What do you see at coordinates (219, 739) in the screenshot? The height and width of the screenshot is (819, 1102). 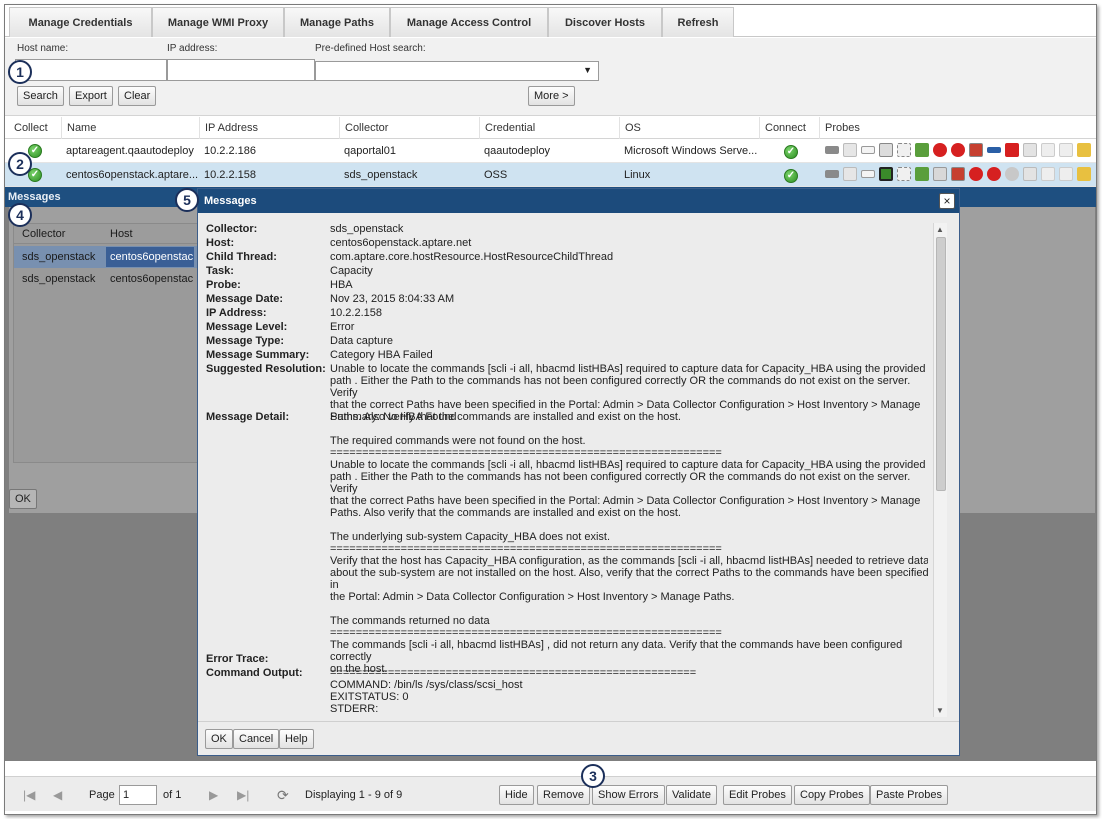 I see `ok-button: OK` at bounding box center [219, 739].